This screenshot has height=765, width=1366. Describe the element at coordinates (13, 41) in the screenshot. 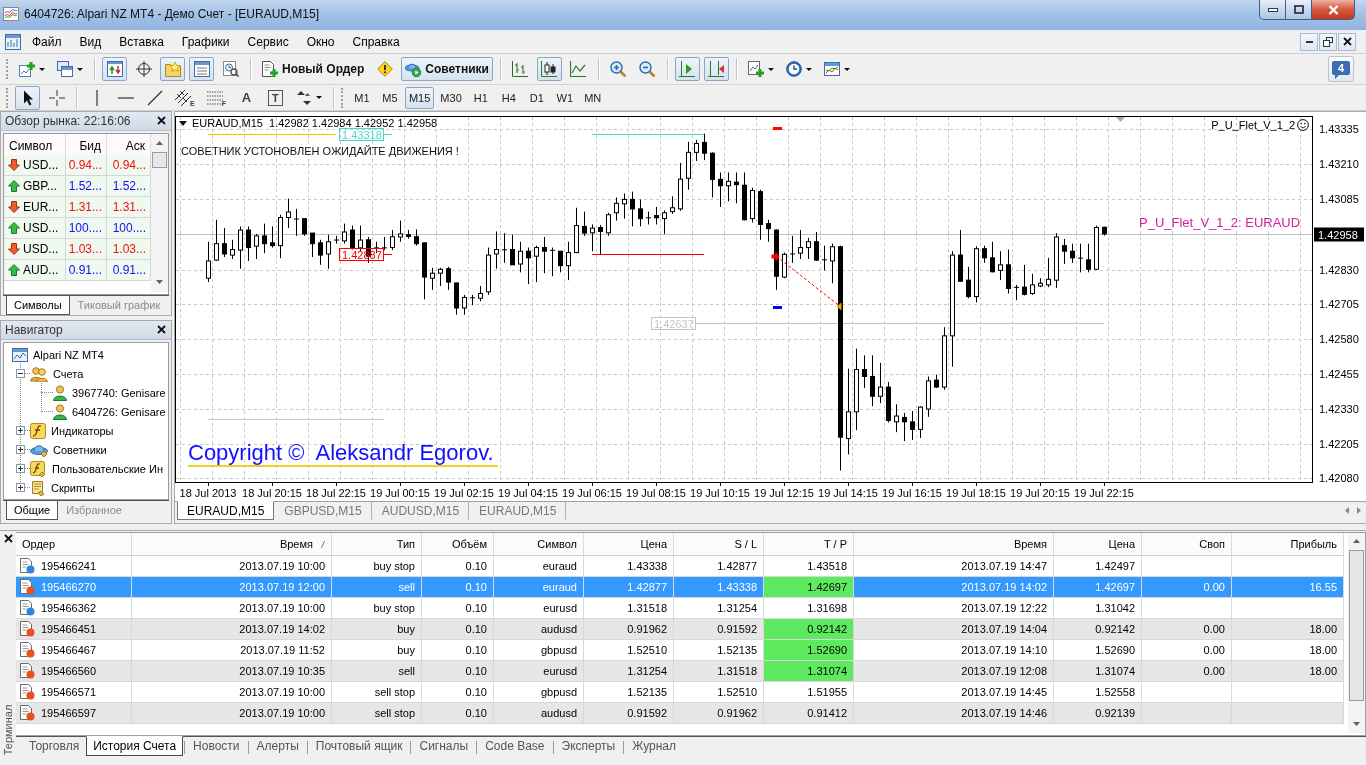

I see `chart-window-icon` at that location.